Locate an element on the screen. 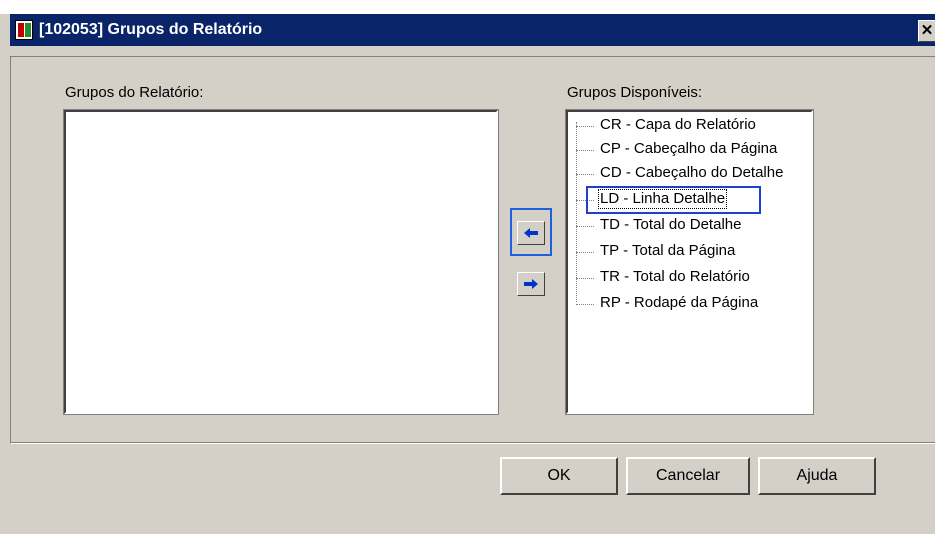 The image size is (935, 534). tree-item-label: CD - Cabeçalho do Detalhe is located at coordinates (692, 172).